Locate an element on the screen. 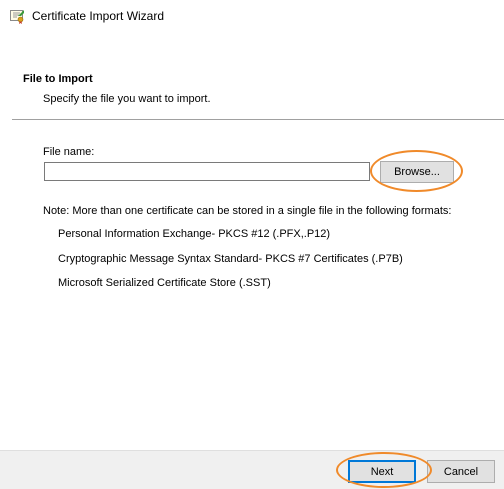 This screenshot has height=489, width=504. file-name-label: File name: is located at coordinates (69, 152).